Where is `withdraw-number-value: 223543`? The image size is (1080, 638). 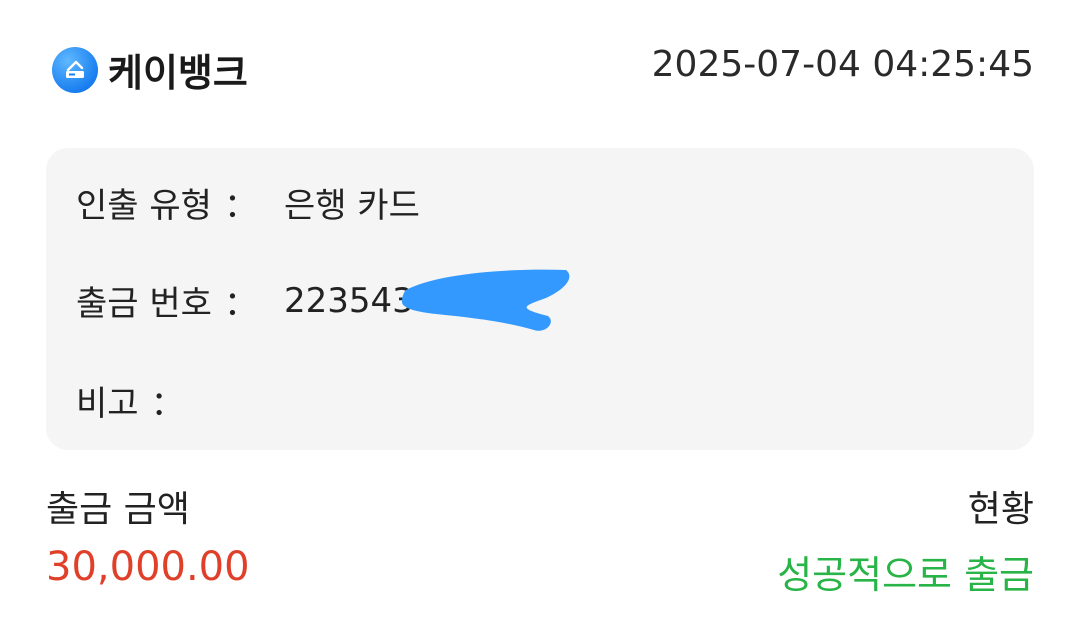
withdraw-number-value: 223543 is located at coordinates (348, 300).